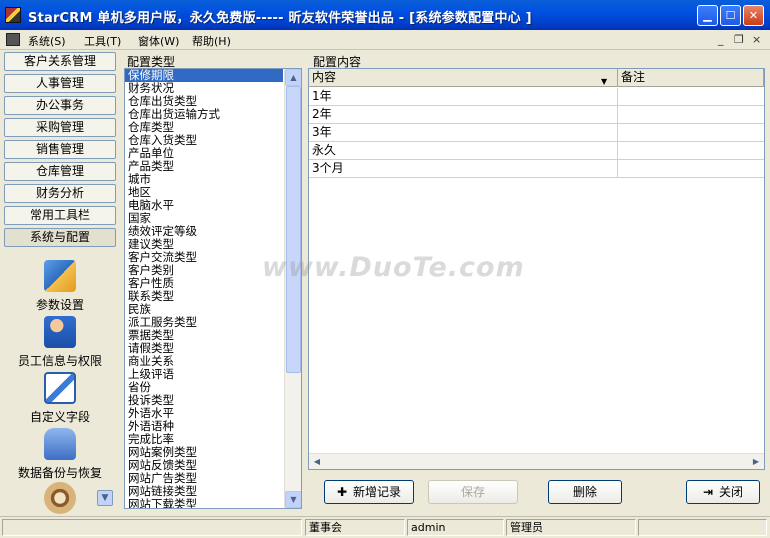 The image size is (770, 538). I want to click on nav-crm: 客户关系管理, so click(60, 61).